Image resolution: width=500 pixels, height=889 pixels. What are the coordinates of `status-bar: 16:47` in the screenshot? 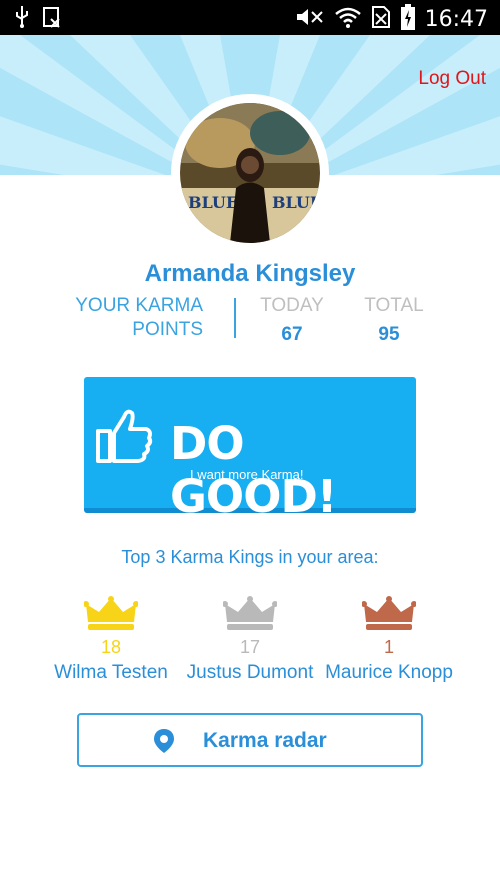 It's located at (250, 17).